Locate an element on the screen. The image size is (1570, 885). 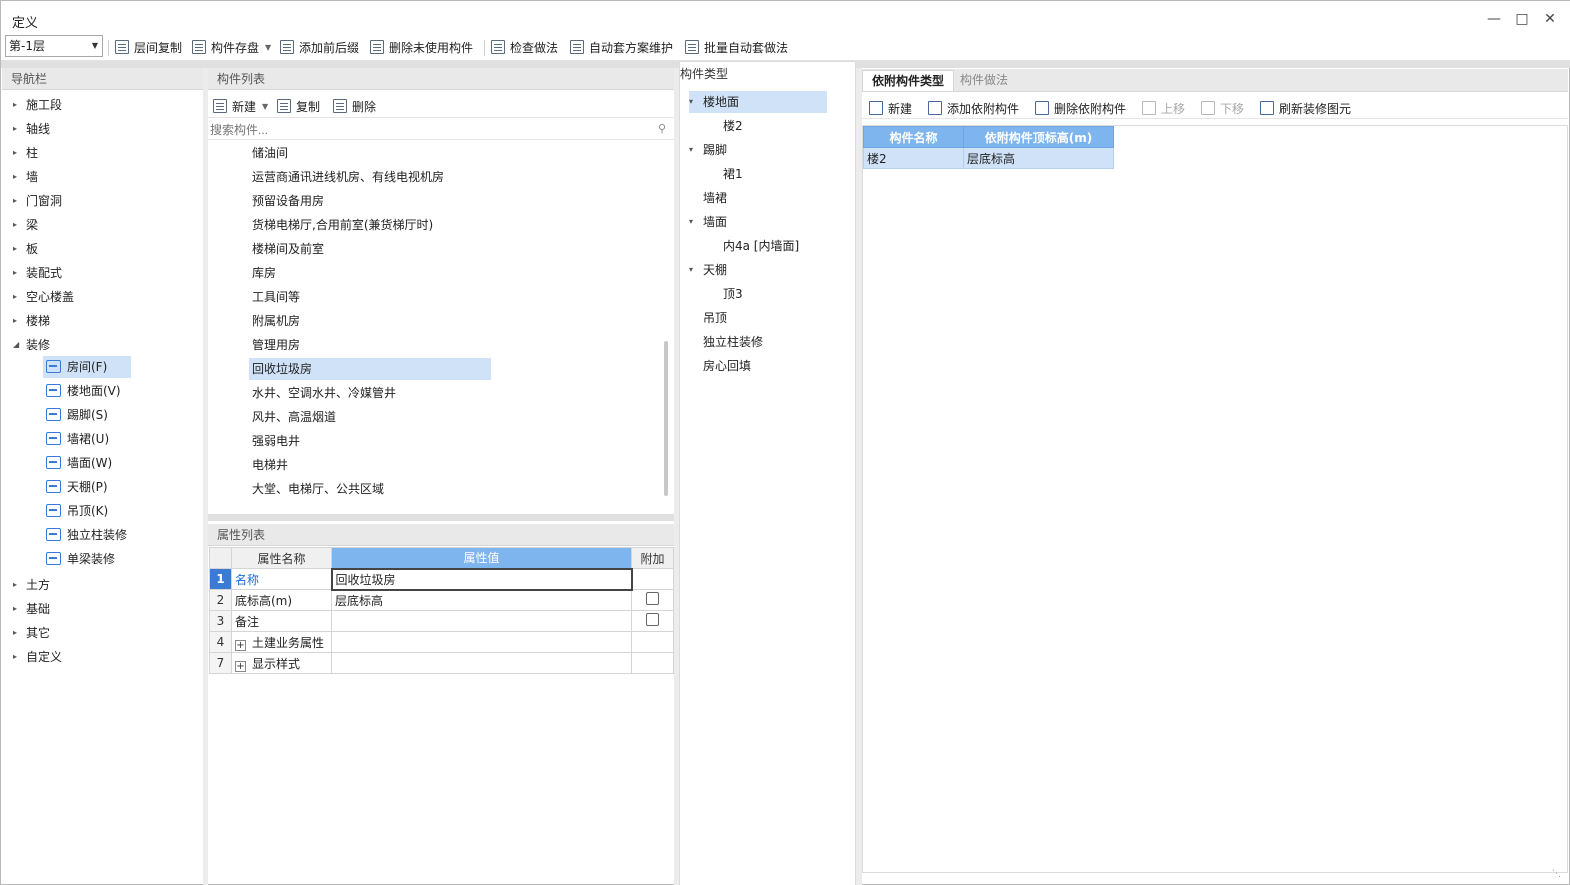
nav-subitem: 独立柱装修 is located at coordinates (87, 535).